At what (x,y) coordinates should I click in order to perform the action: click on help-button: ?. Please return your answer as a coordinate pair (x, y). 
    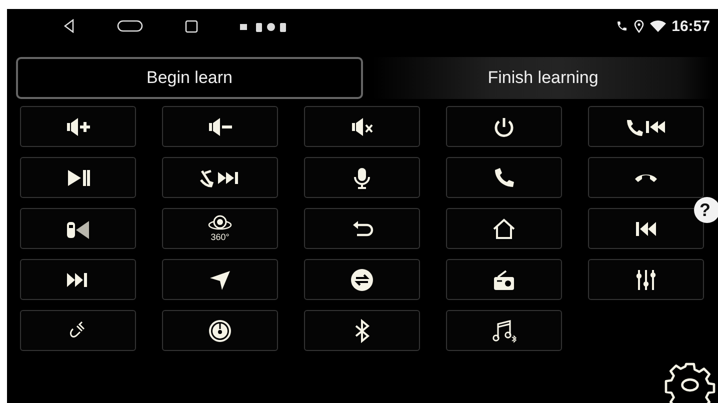
    Looking at the image, I should click on (706, 210).